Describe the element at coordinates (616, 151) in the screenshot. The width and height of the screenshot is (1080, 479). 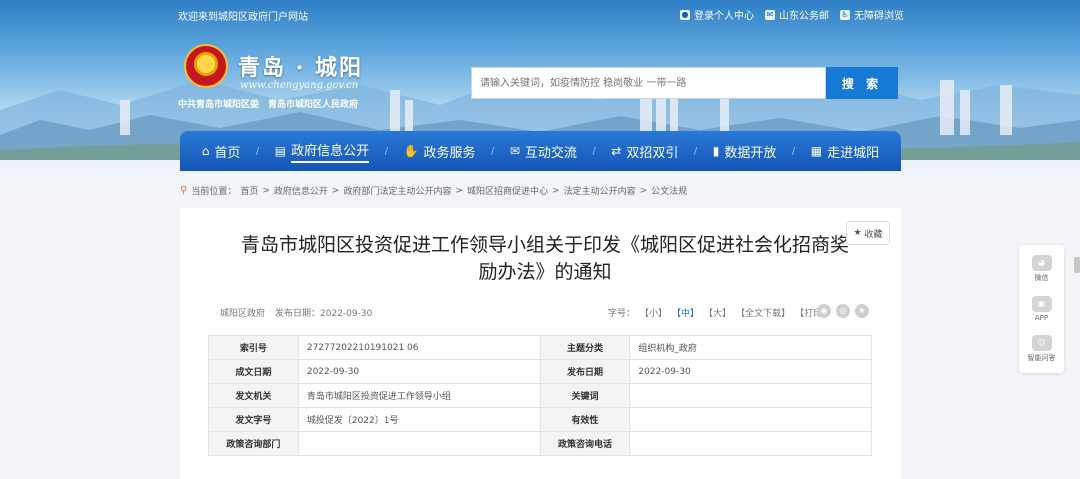
I see `handshake-icon: ⇄` at that location.